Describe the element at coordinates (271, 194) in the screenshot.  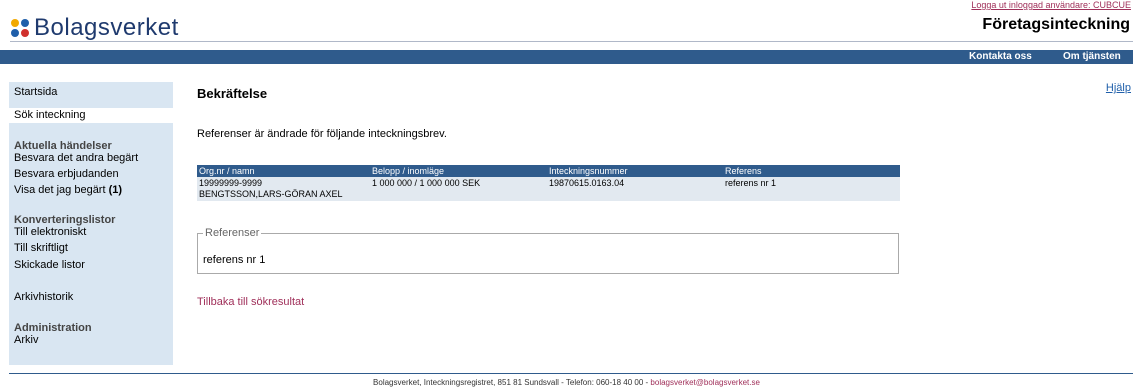
I see `holder-name: BENGTSSON,LARS-GÖRAN AXEL` at that location.